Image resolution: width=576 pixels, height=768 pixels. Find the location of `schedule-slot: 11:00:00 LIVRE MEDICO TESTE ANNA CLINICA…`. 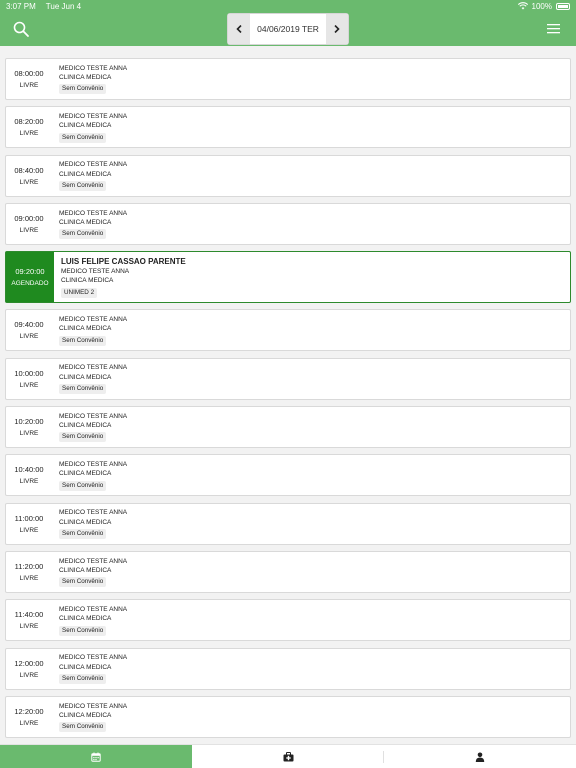

schedule-slot: 11:00:00 LIVRE MEDICO TESTE ANNA CLINICA… is located at coordinates (288, 523).